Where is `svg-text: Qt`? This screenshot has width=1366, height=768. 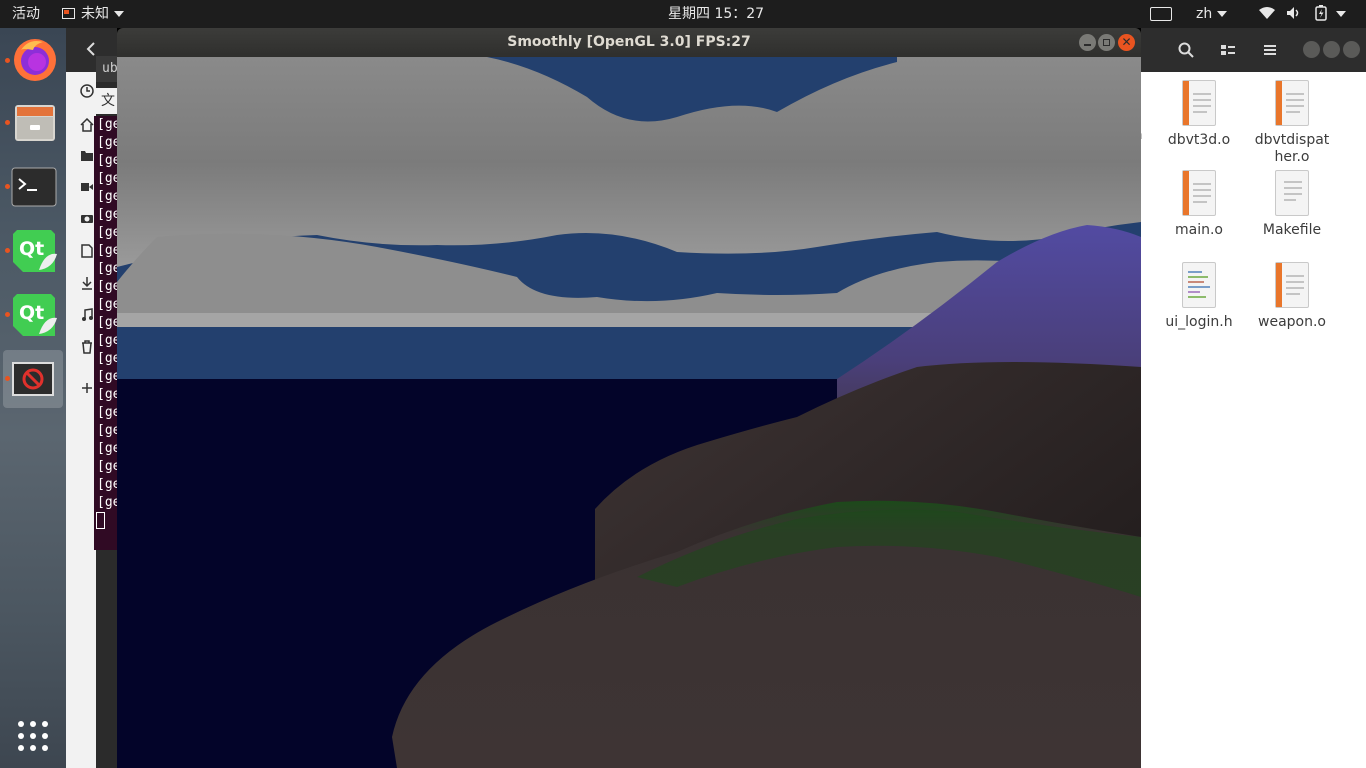
svg-text: Qt is located at coordinates (31, 249).